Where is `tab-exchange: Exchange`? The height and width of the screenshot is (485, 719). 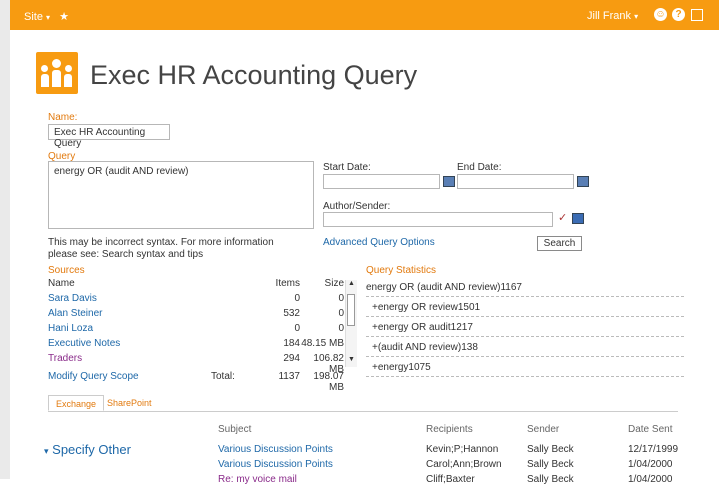 tab-exchange: Exchange is located at coordinates (76, 403).